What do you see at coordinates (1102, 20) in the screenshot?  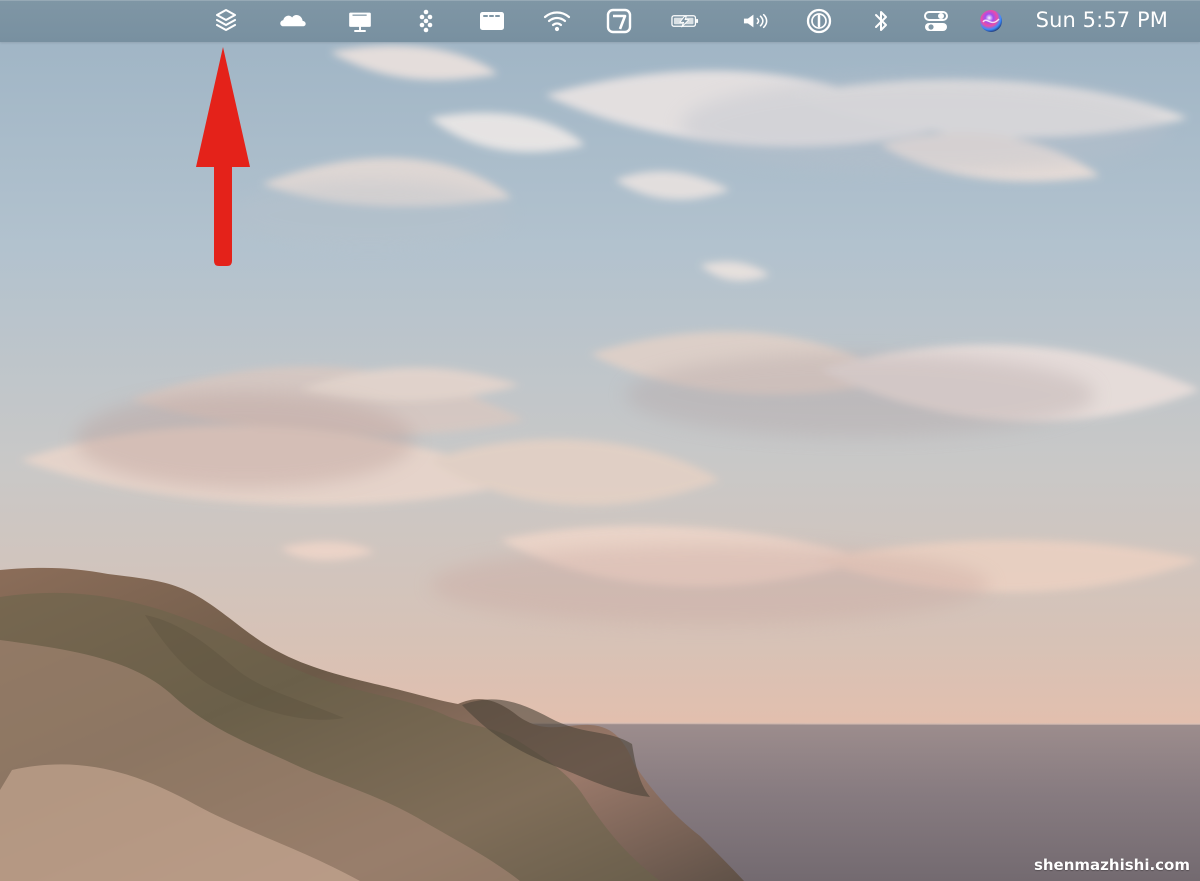 I see `menu-bar-clock: Sun 5:57 PM` at bounding box center [1102, 20].